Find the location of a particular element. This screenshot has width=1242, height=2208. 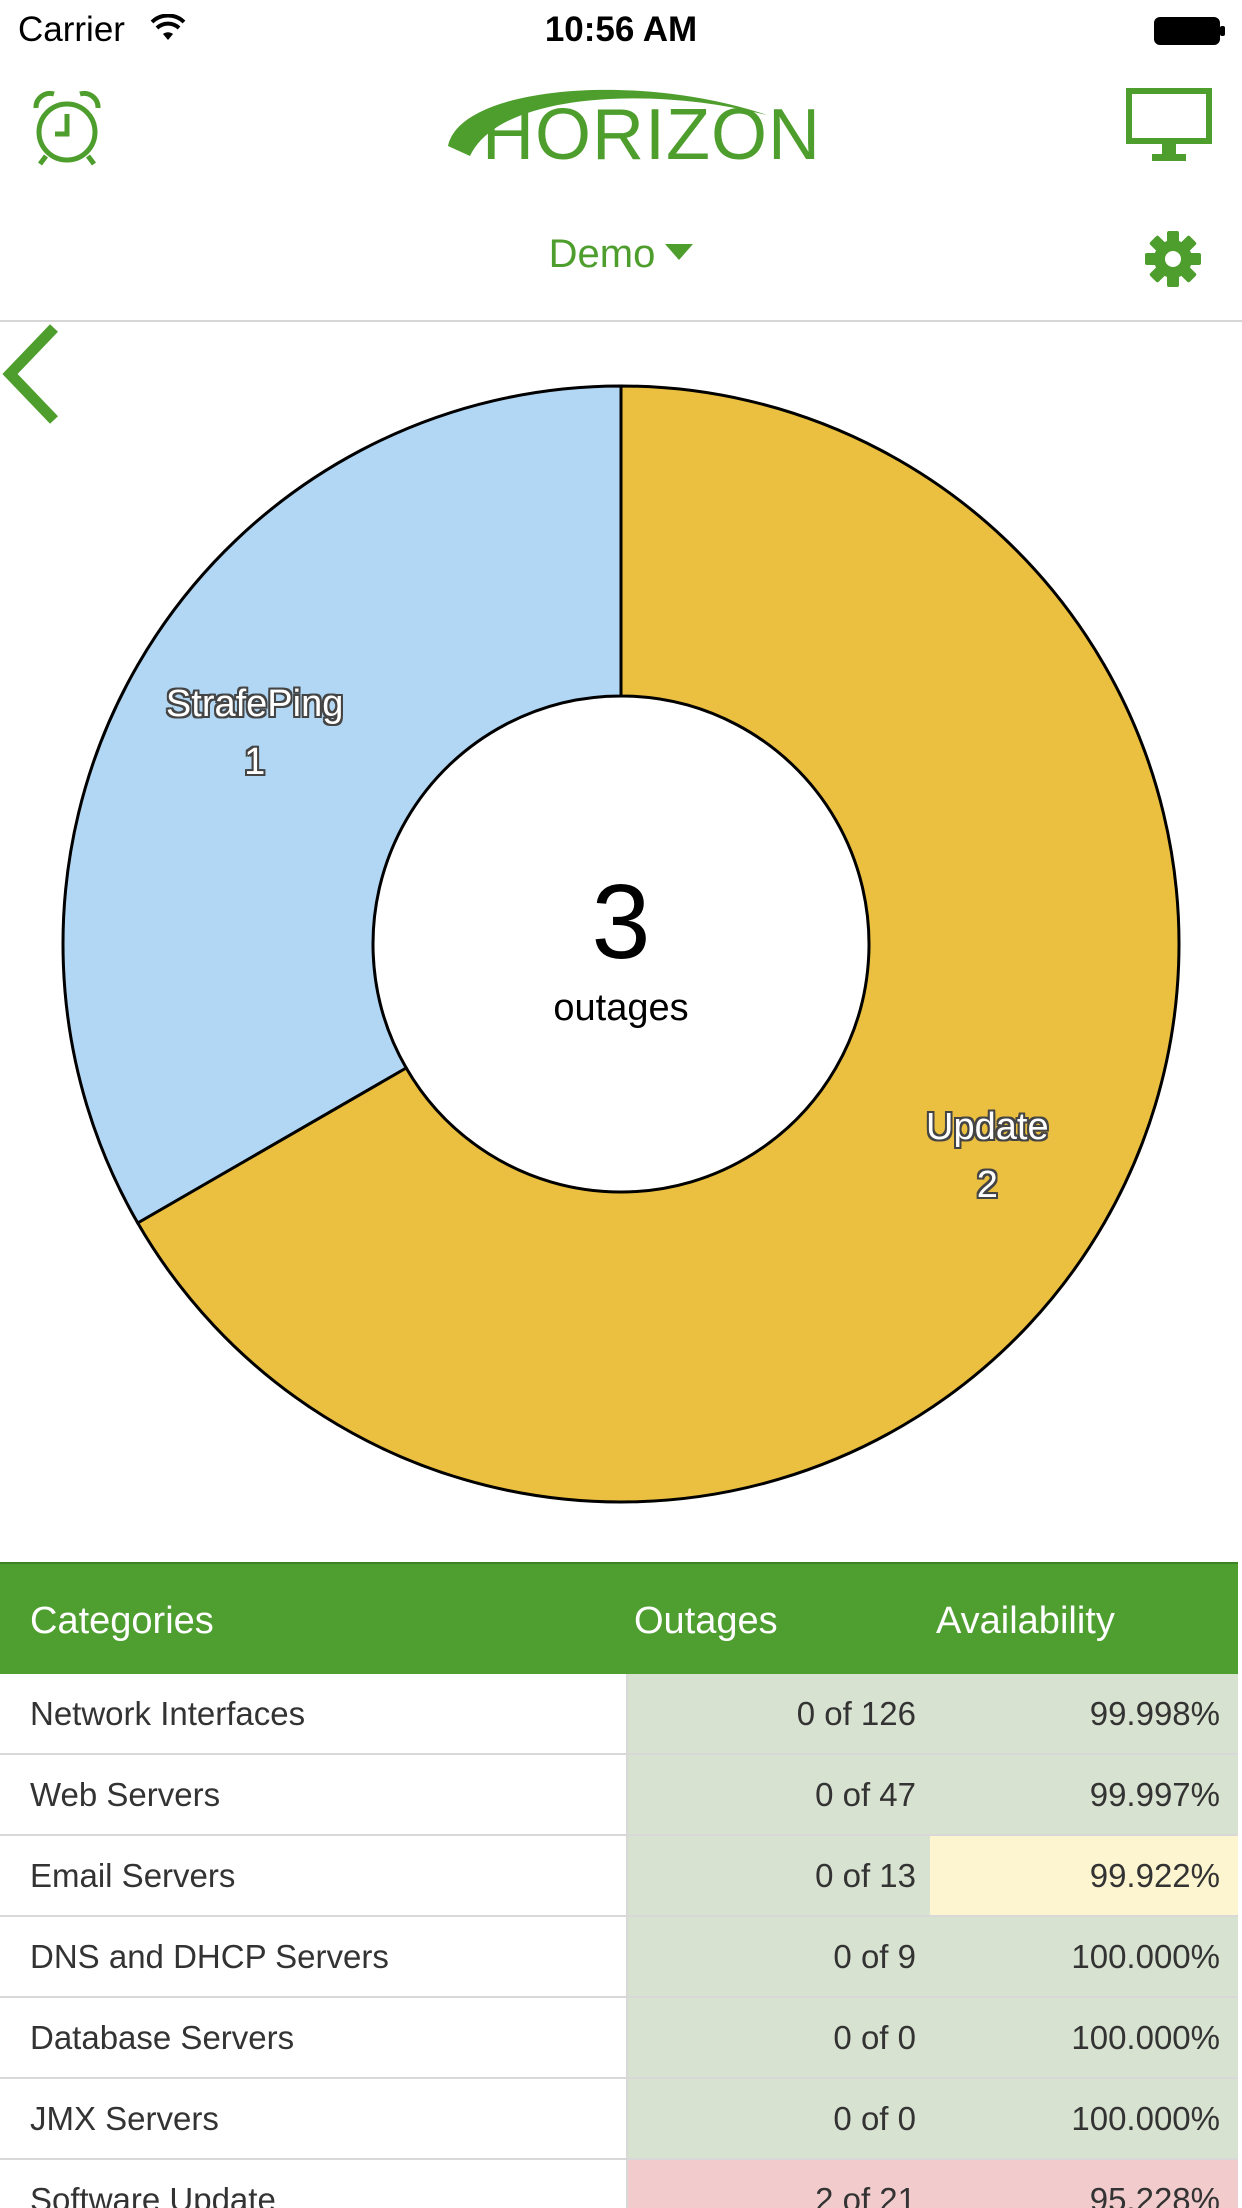

table-row: Web Servers 0 of 47 99.997% is located at coordinates (619, 1795).